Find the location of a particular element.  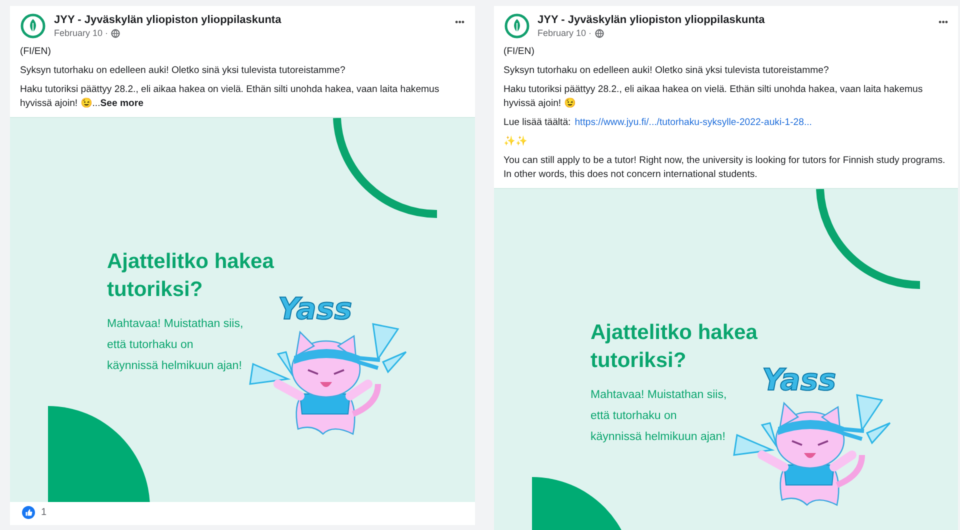

post-text: Haku tutoriksi päättyy 28.2., eli aikaa hakea on vielä. Ethän silti unohda hakea, vaan laita hakemus hyvissä ajoin! 😉...See more is located at coordinates (230, 97).